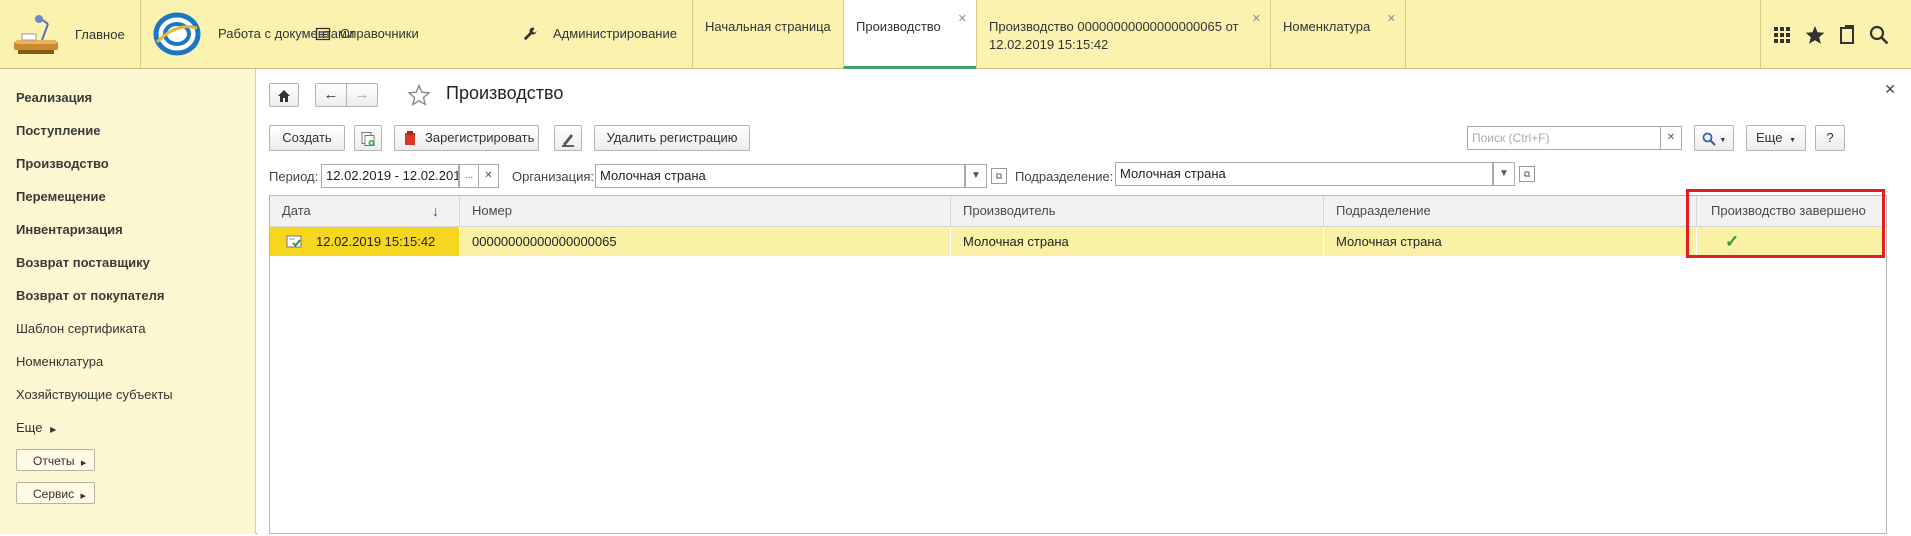  Describe the element at coordinates (999, 176) in the screenshot. I see `open-organization-icon: ⧉` at that location.